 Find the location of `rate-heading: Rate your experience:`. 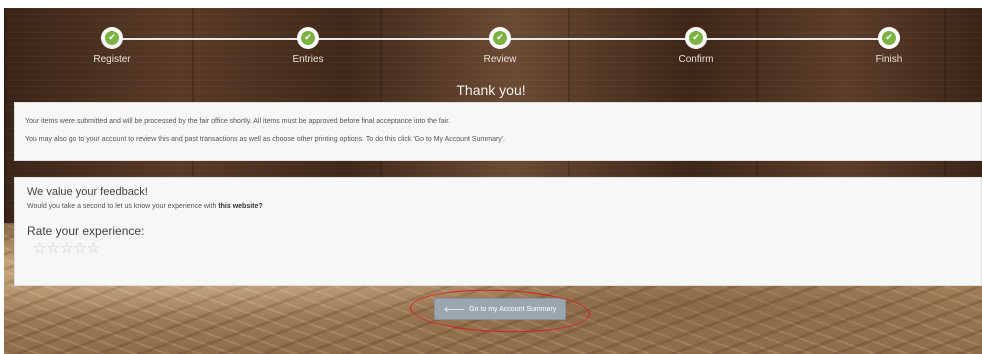

rate-heading: Rate your experience: is located at coordinates (86, 231).